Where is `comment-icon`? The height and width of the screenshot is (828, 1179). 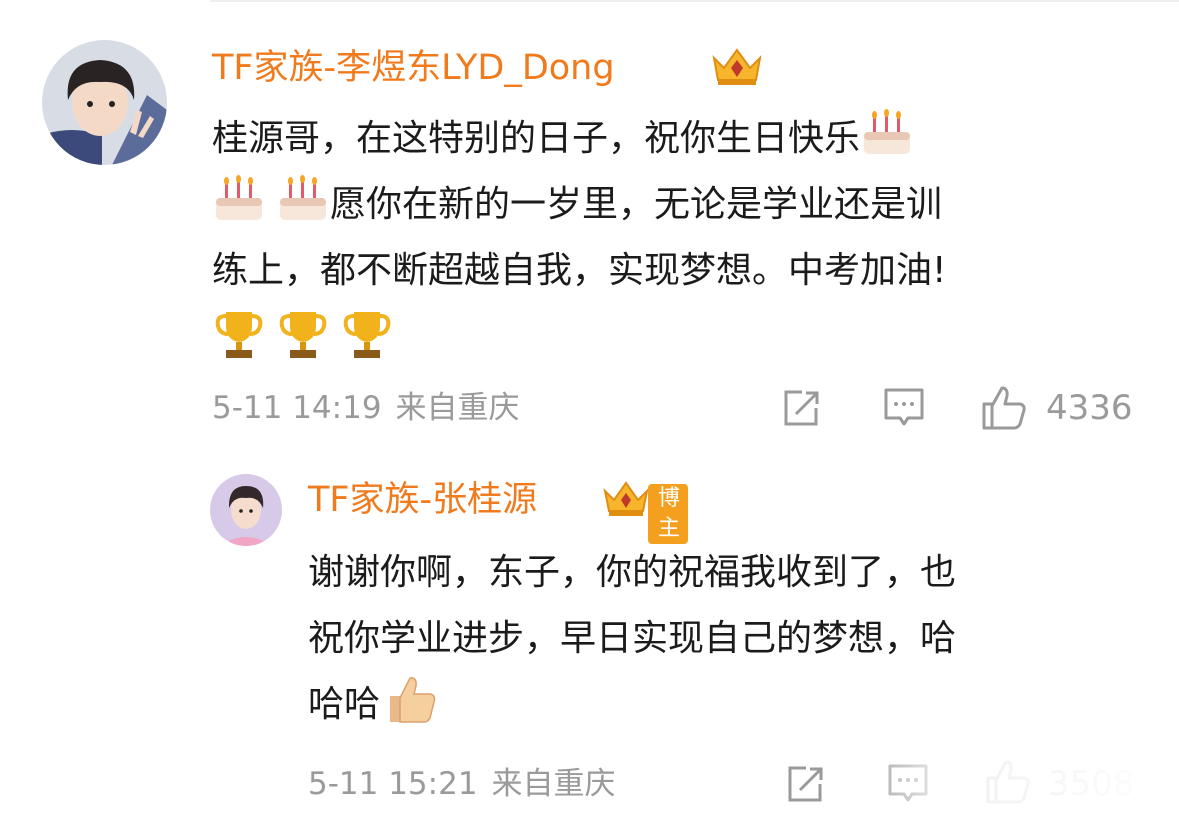 comment-icon is located at coordinates (904, 410).